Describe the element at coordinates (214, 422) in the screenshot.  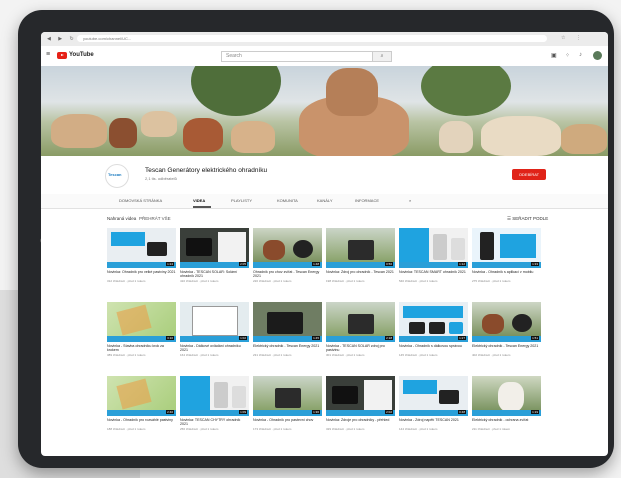
I see `video-title: Novinka: TESCAN CHYTRÝ ohradník 2021` at that location.